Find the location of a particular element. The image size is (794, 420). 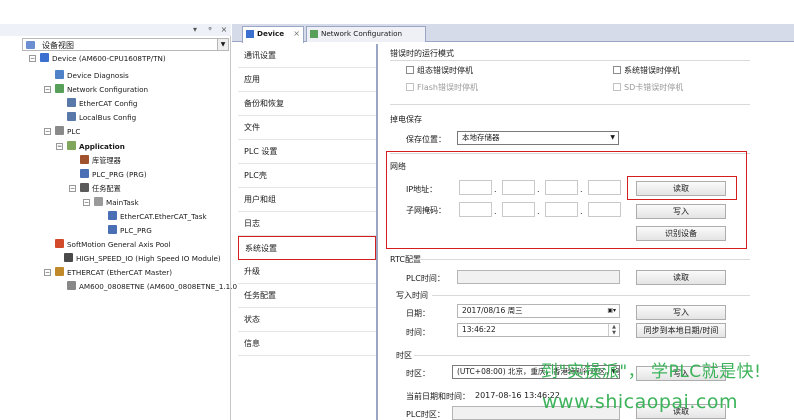

plc-timezone-label: PLC时区： is located at coordinates (425, 414).